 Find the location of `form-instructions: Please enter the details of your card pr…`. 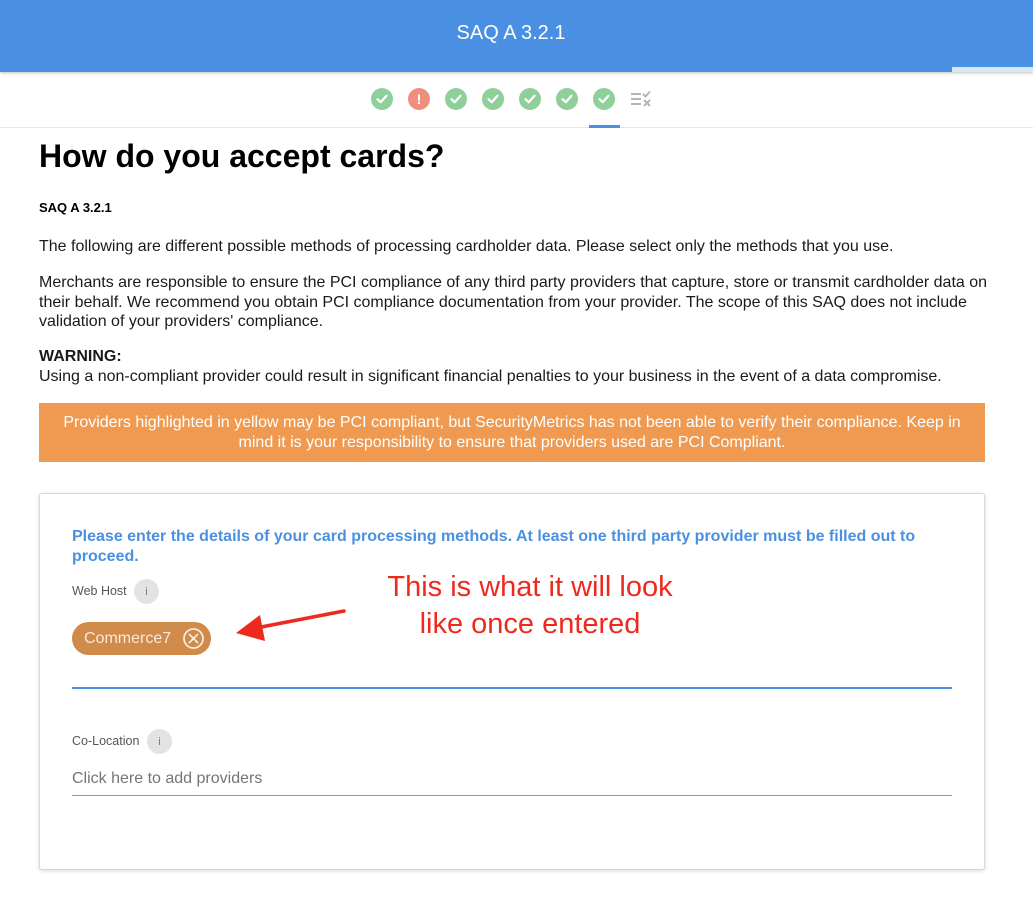

form-instructions: Please enter the details of your card pr… is located at coordinates (494, 546).